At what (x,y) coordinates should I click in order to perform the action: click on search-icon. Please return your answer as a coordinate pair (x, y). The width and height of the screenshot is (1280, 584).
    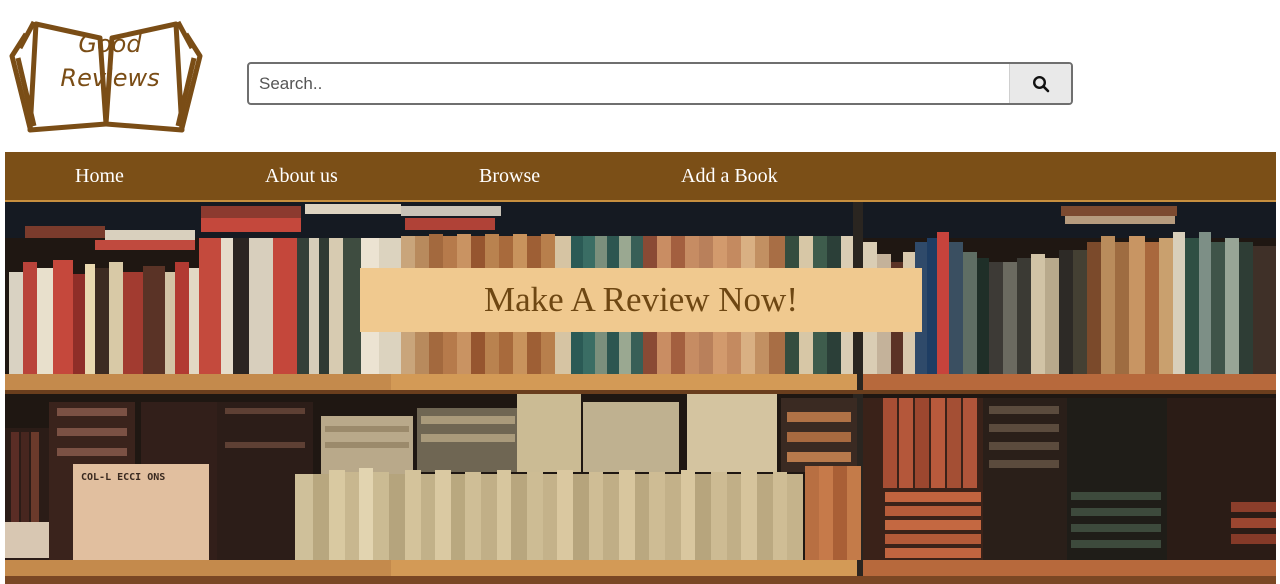
    Looking at the image, I should click on (1040, 83).